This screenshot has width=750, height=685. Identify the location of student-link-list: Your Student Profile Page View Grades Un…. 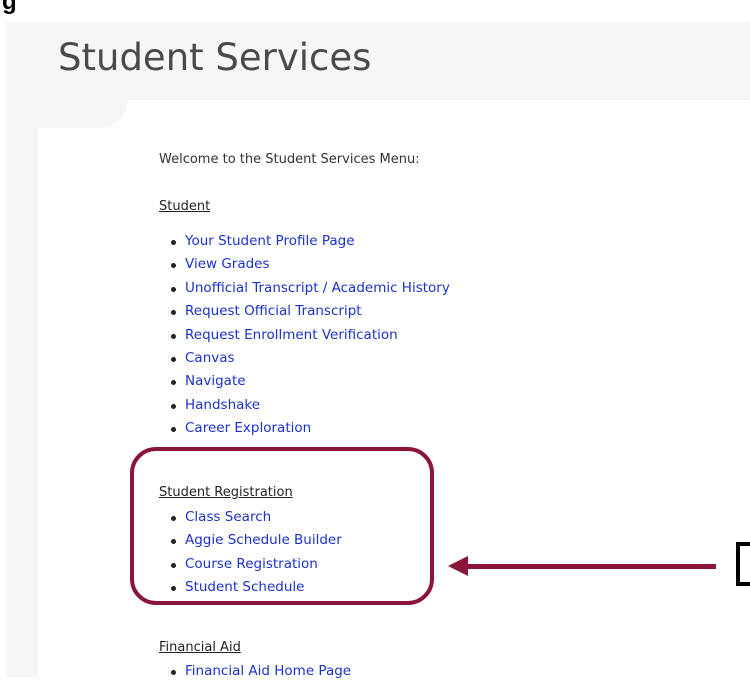
(310, 337).